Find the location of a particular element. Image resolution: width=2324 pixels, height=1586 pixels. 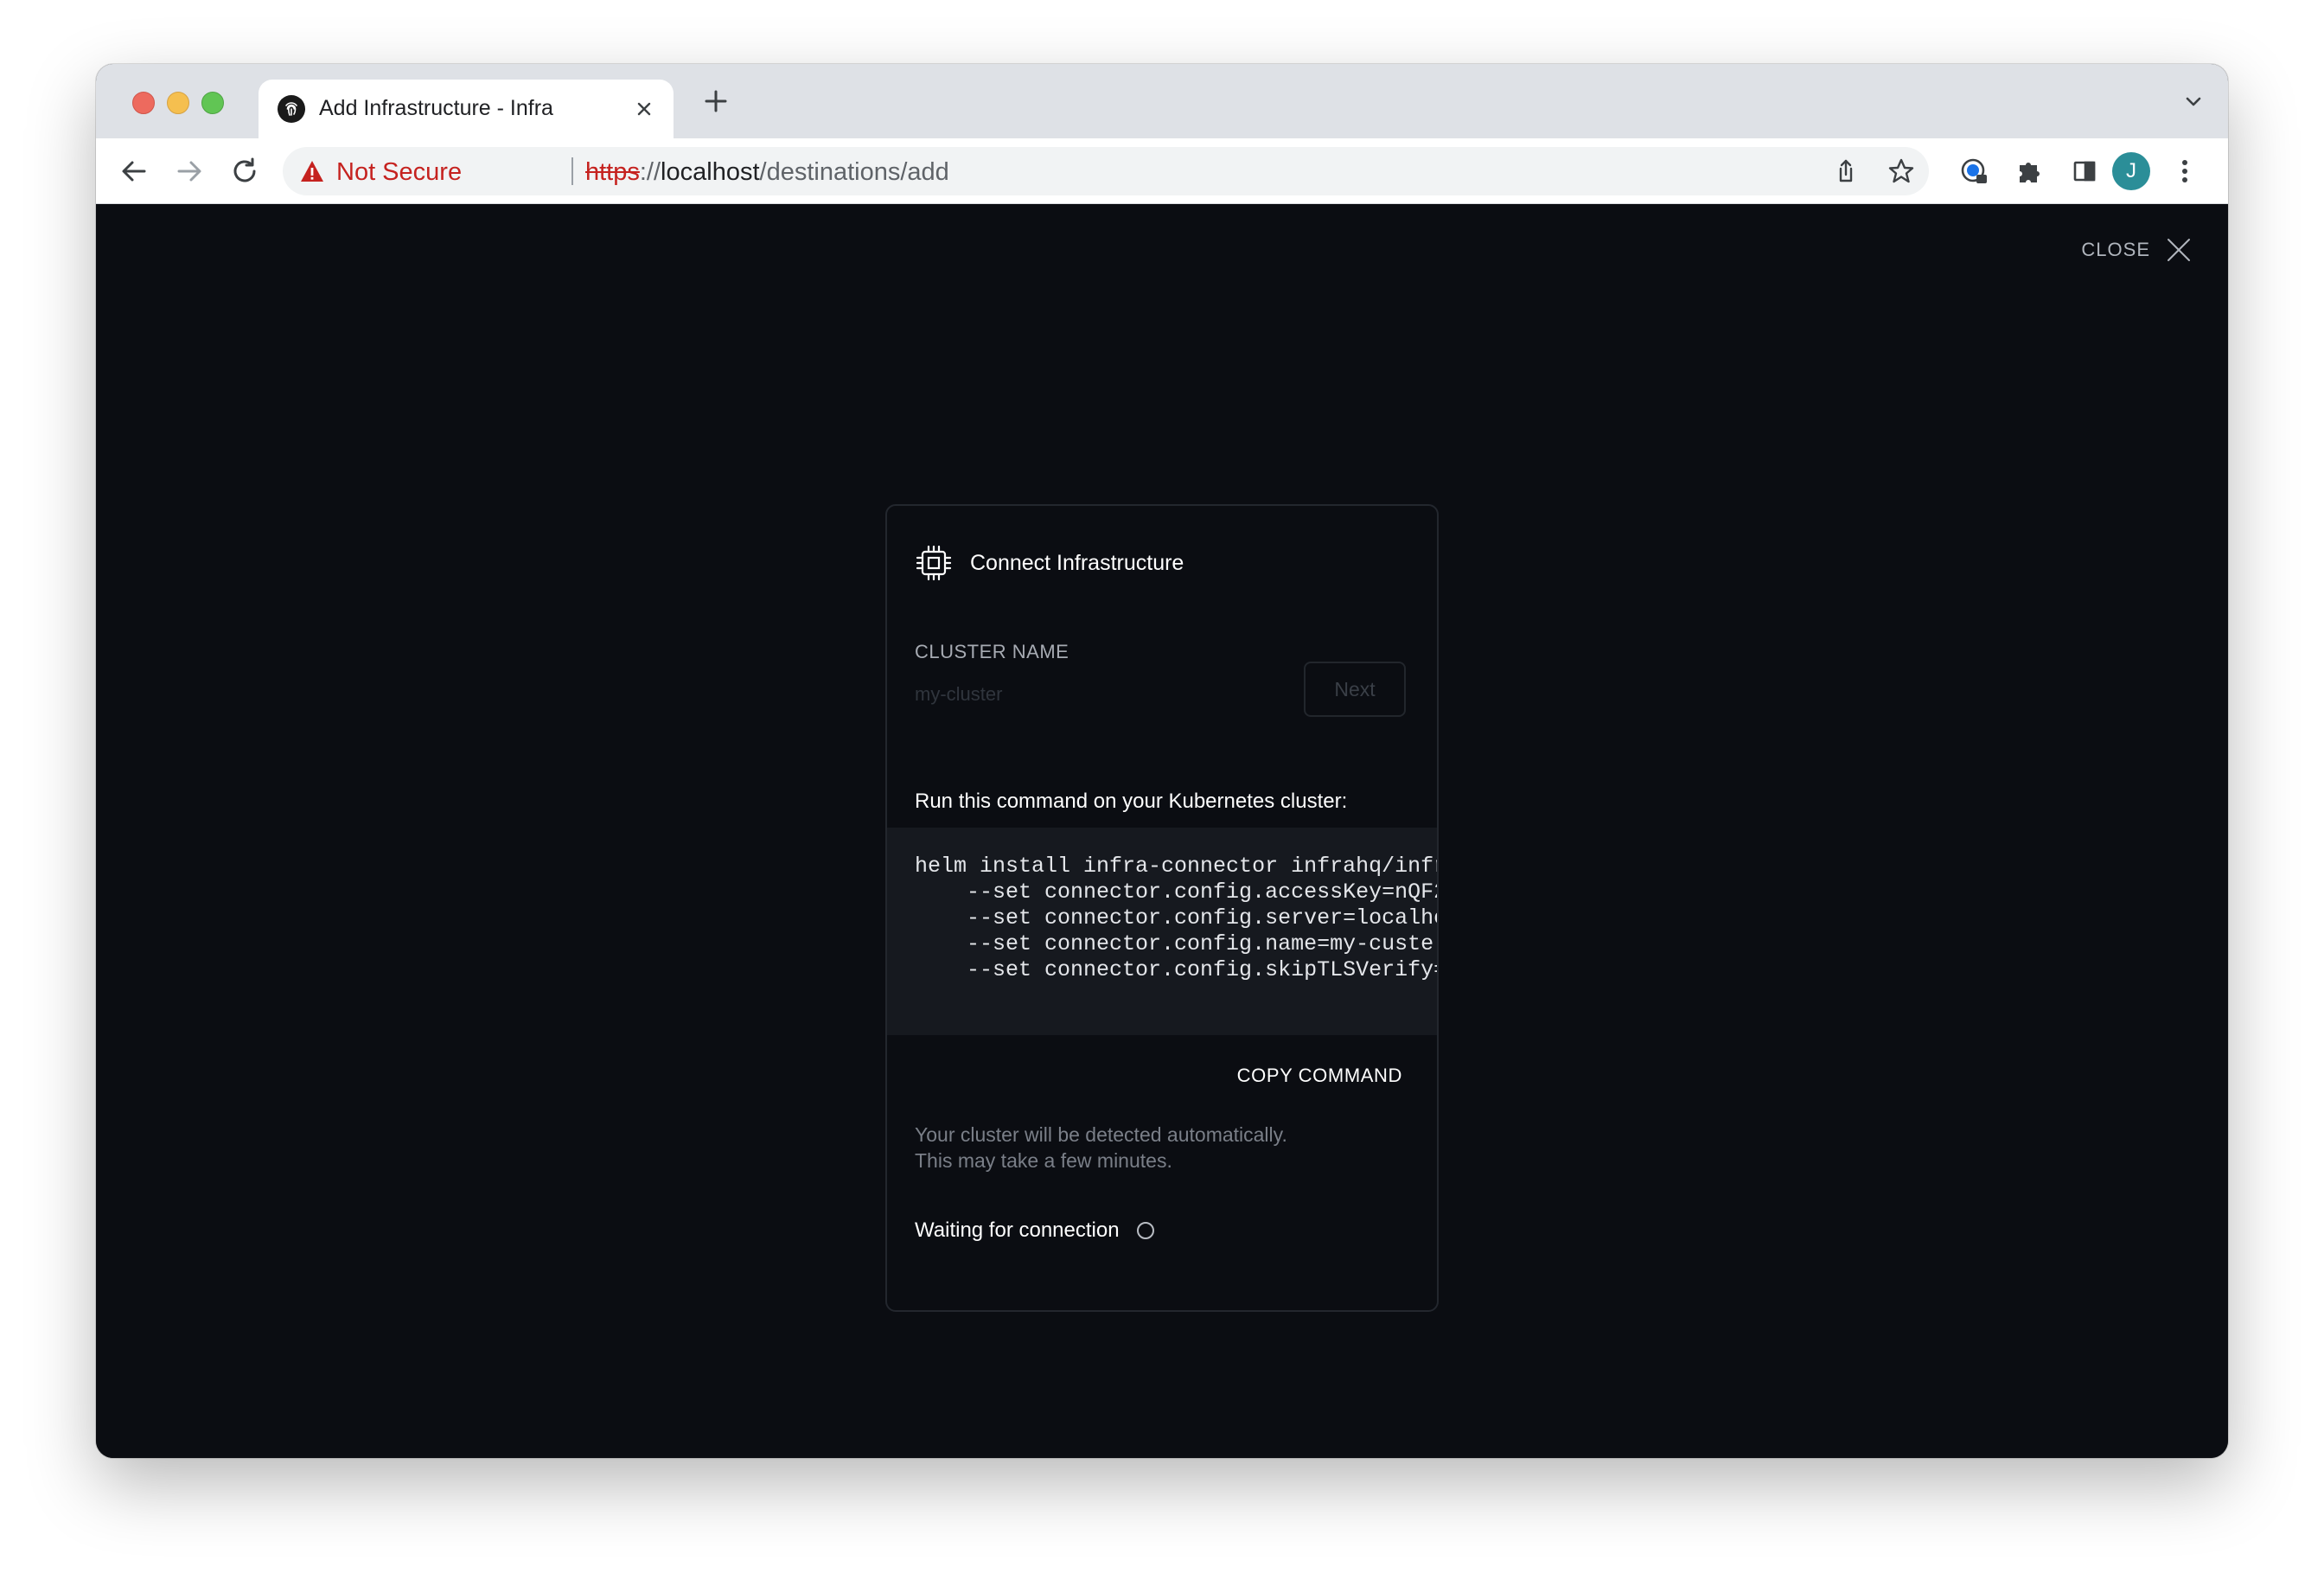

profile-avatar: J is located at coordinates (2131, 171).